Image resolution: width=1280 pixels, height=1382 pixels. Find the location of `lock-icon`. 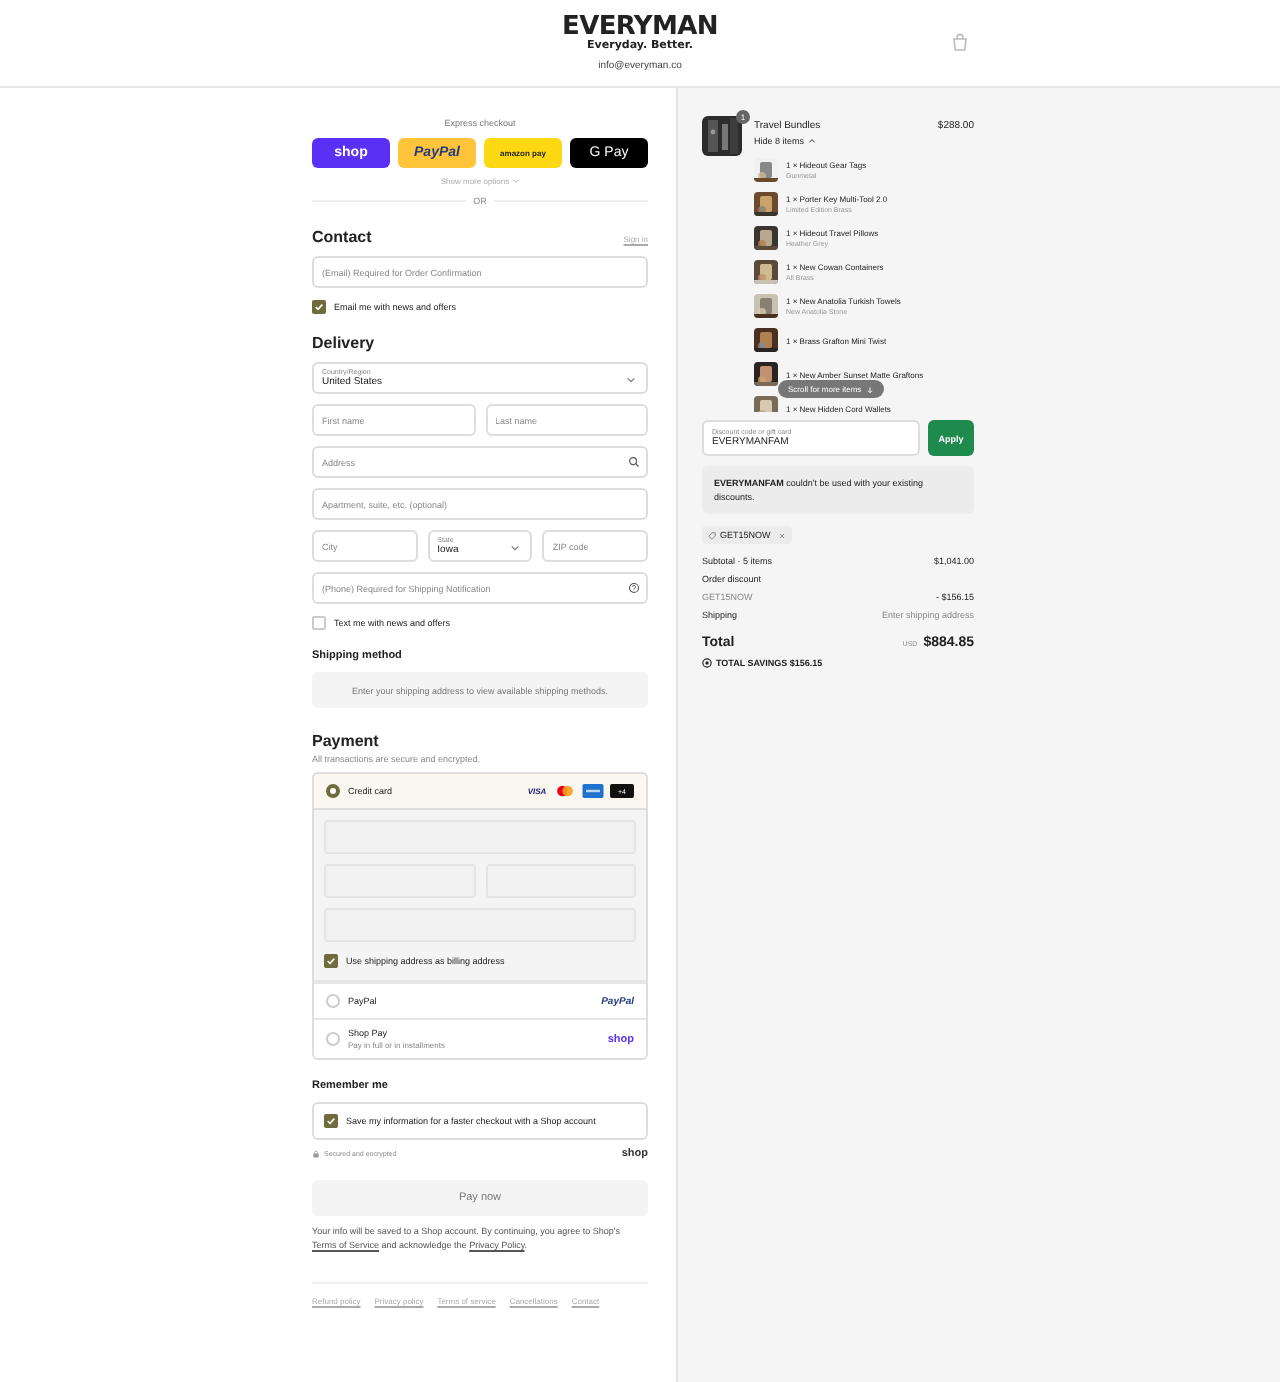

lock-icon is located at coordinates (316, 1154).